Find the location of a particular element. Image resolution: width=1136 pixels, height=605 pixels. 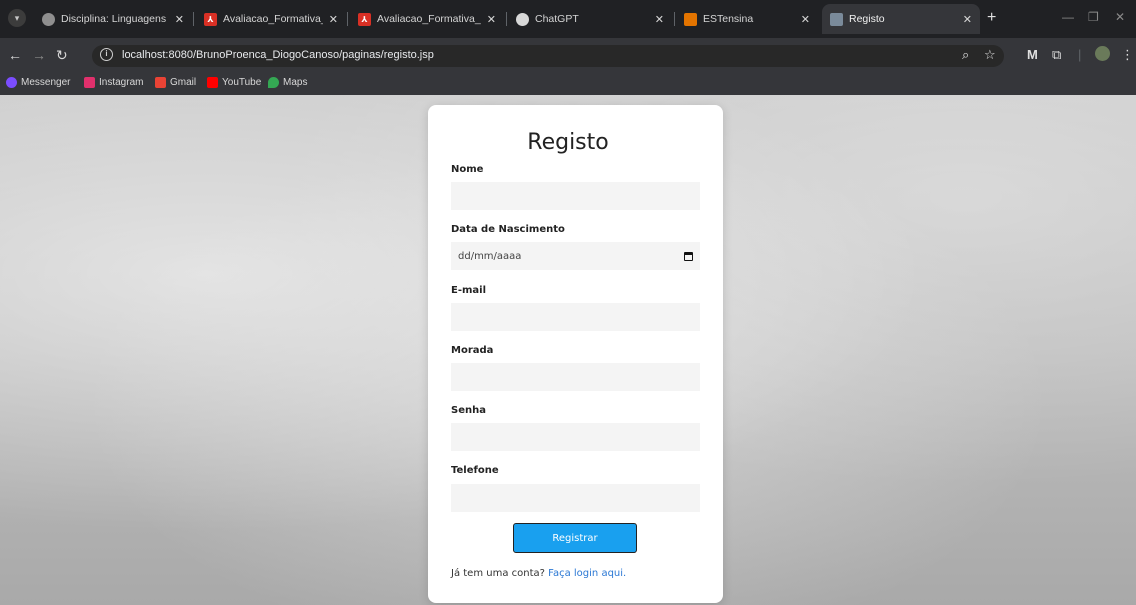

tab-avaliacao-1: ⅄ Avaliacao_Formativa_LPI_L ✕ is located at coordinates (271, 19).